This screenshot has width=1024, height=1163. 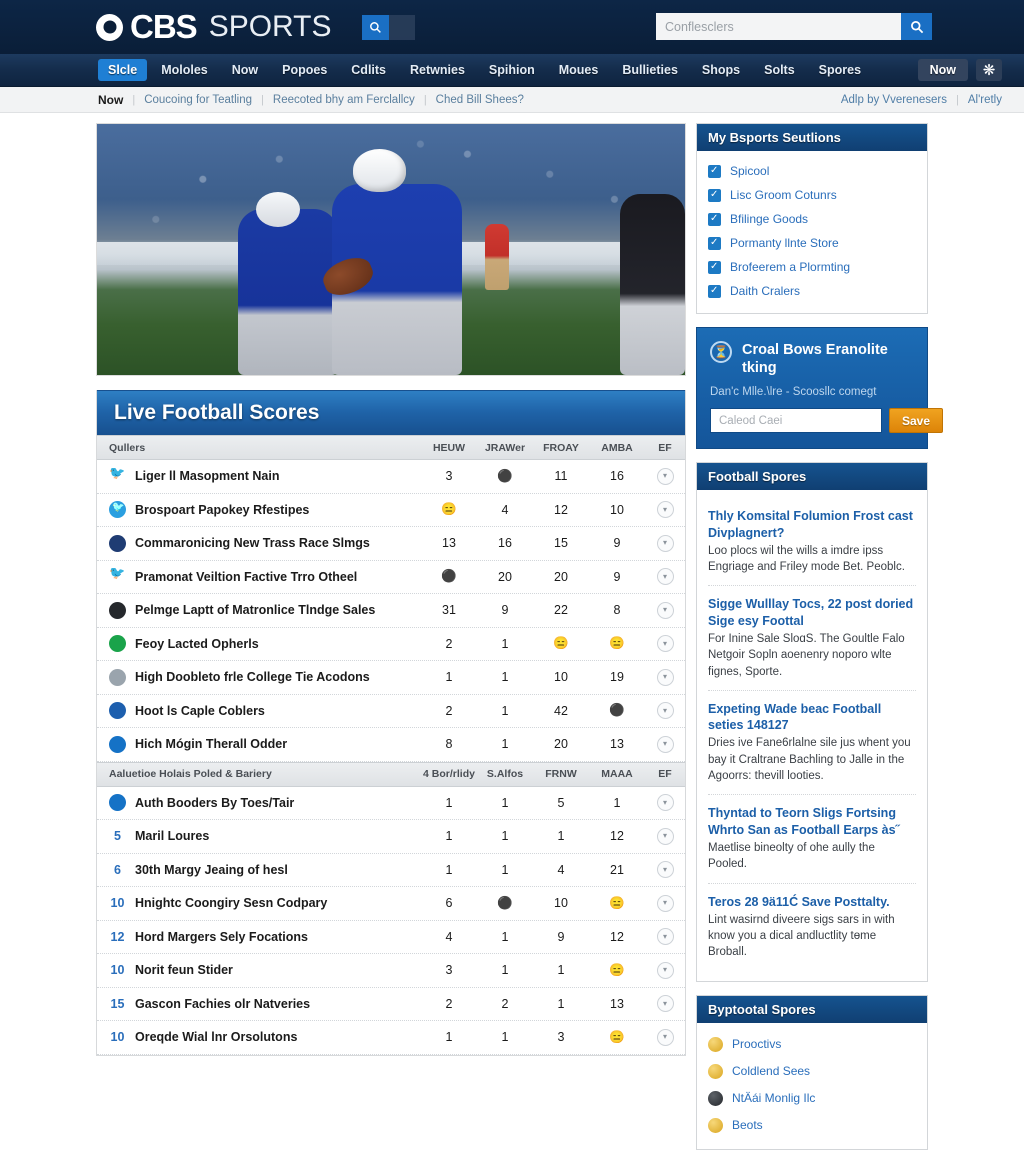 I want to click on nav-item-10: Solts, so click(x=779, y=70).